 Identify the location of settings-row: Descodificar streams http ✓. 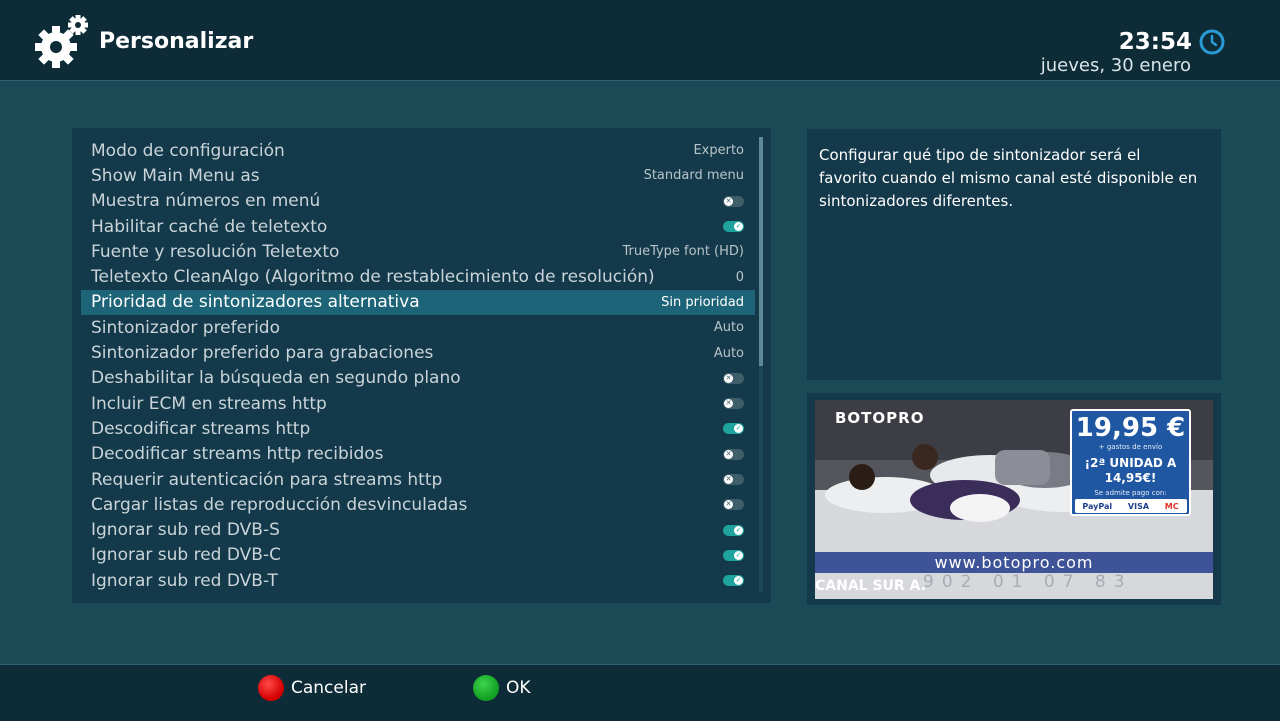
(418, 428).